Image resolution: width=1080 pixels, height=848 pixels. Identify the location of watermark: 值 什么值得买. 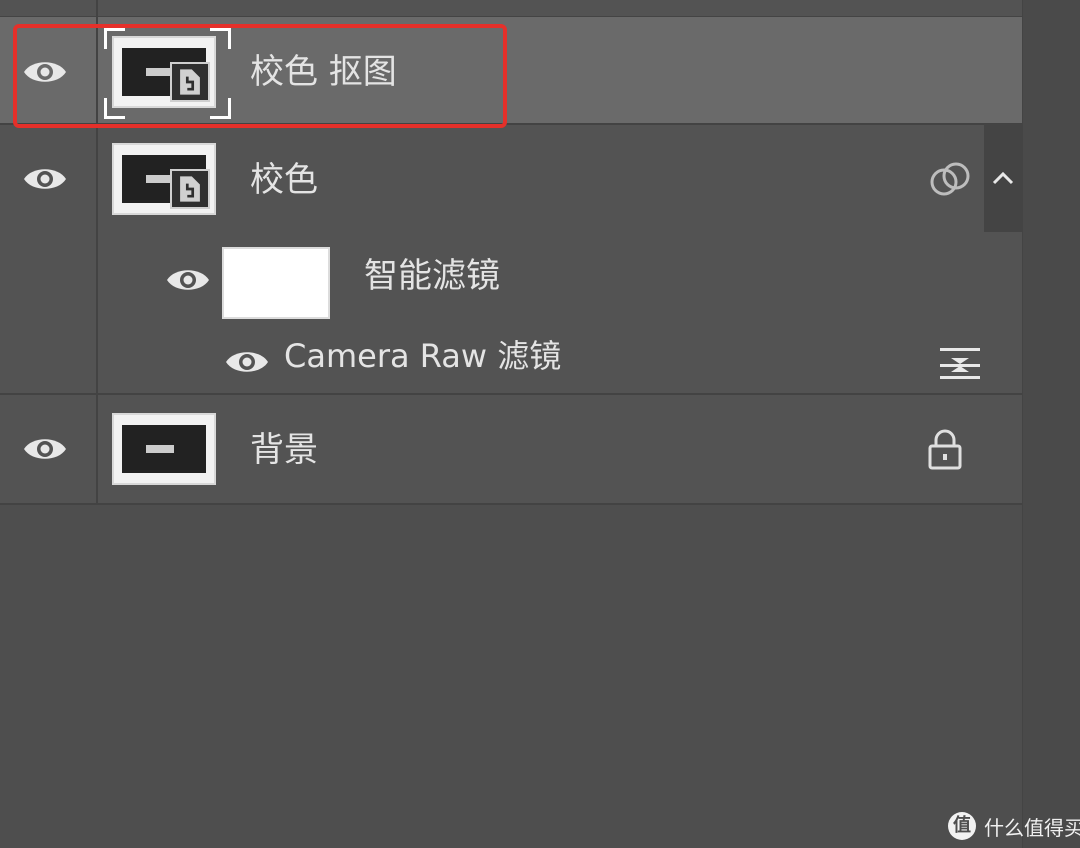
(1014, 826).